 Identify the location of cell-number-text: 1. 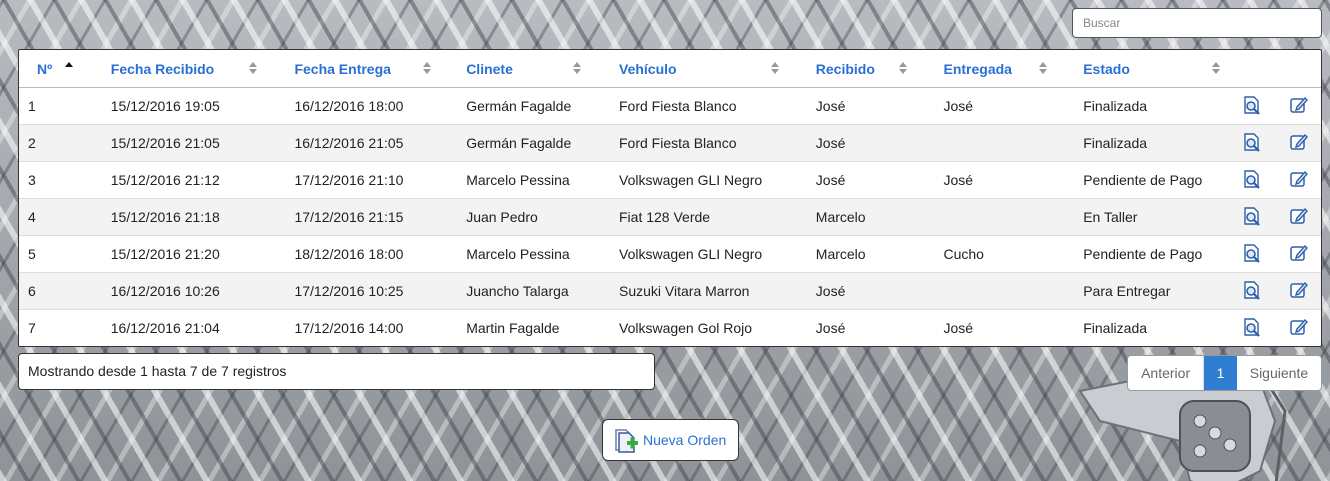
(32, 106).